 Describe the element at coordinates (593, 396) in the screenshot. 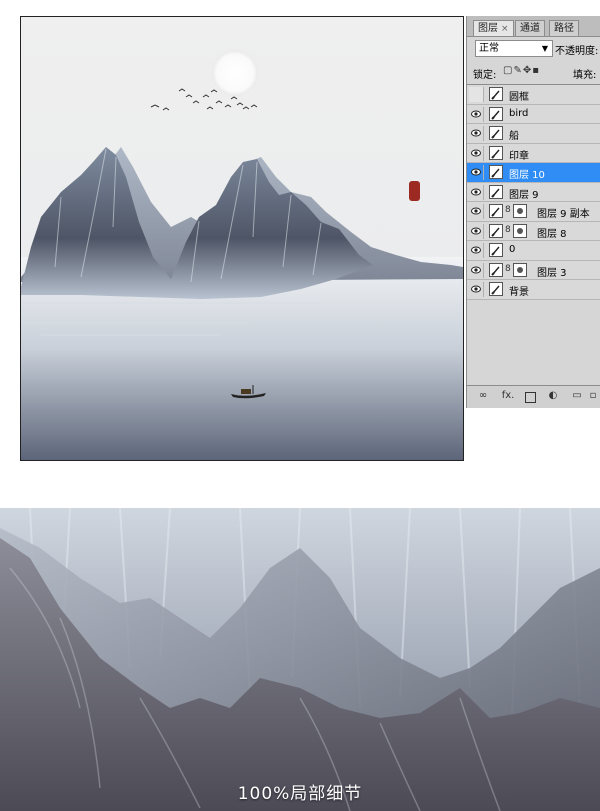

I see `new-layer-icon: ▫` at that location.